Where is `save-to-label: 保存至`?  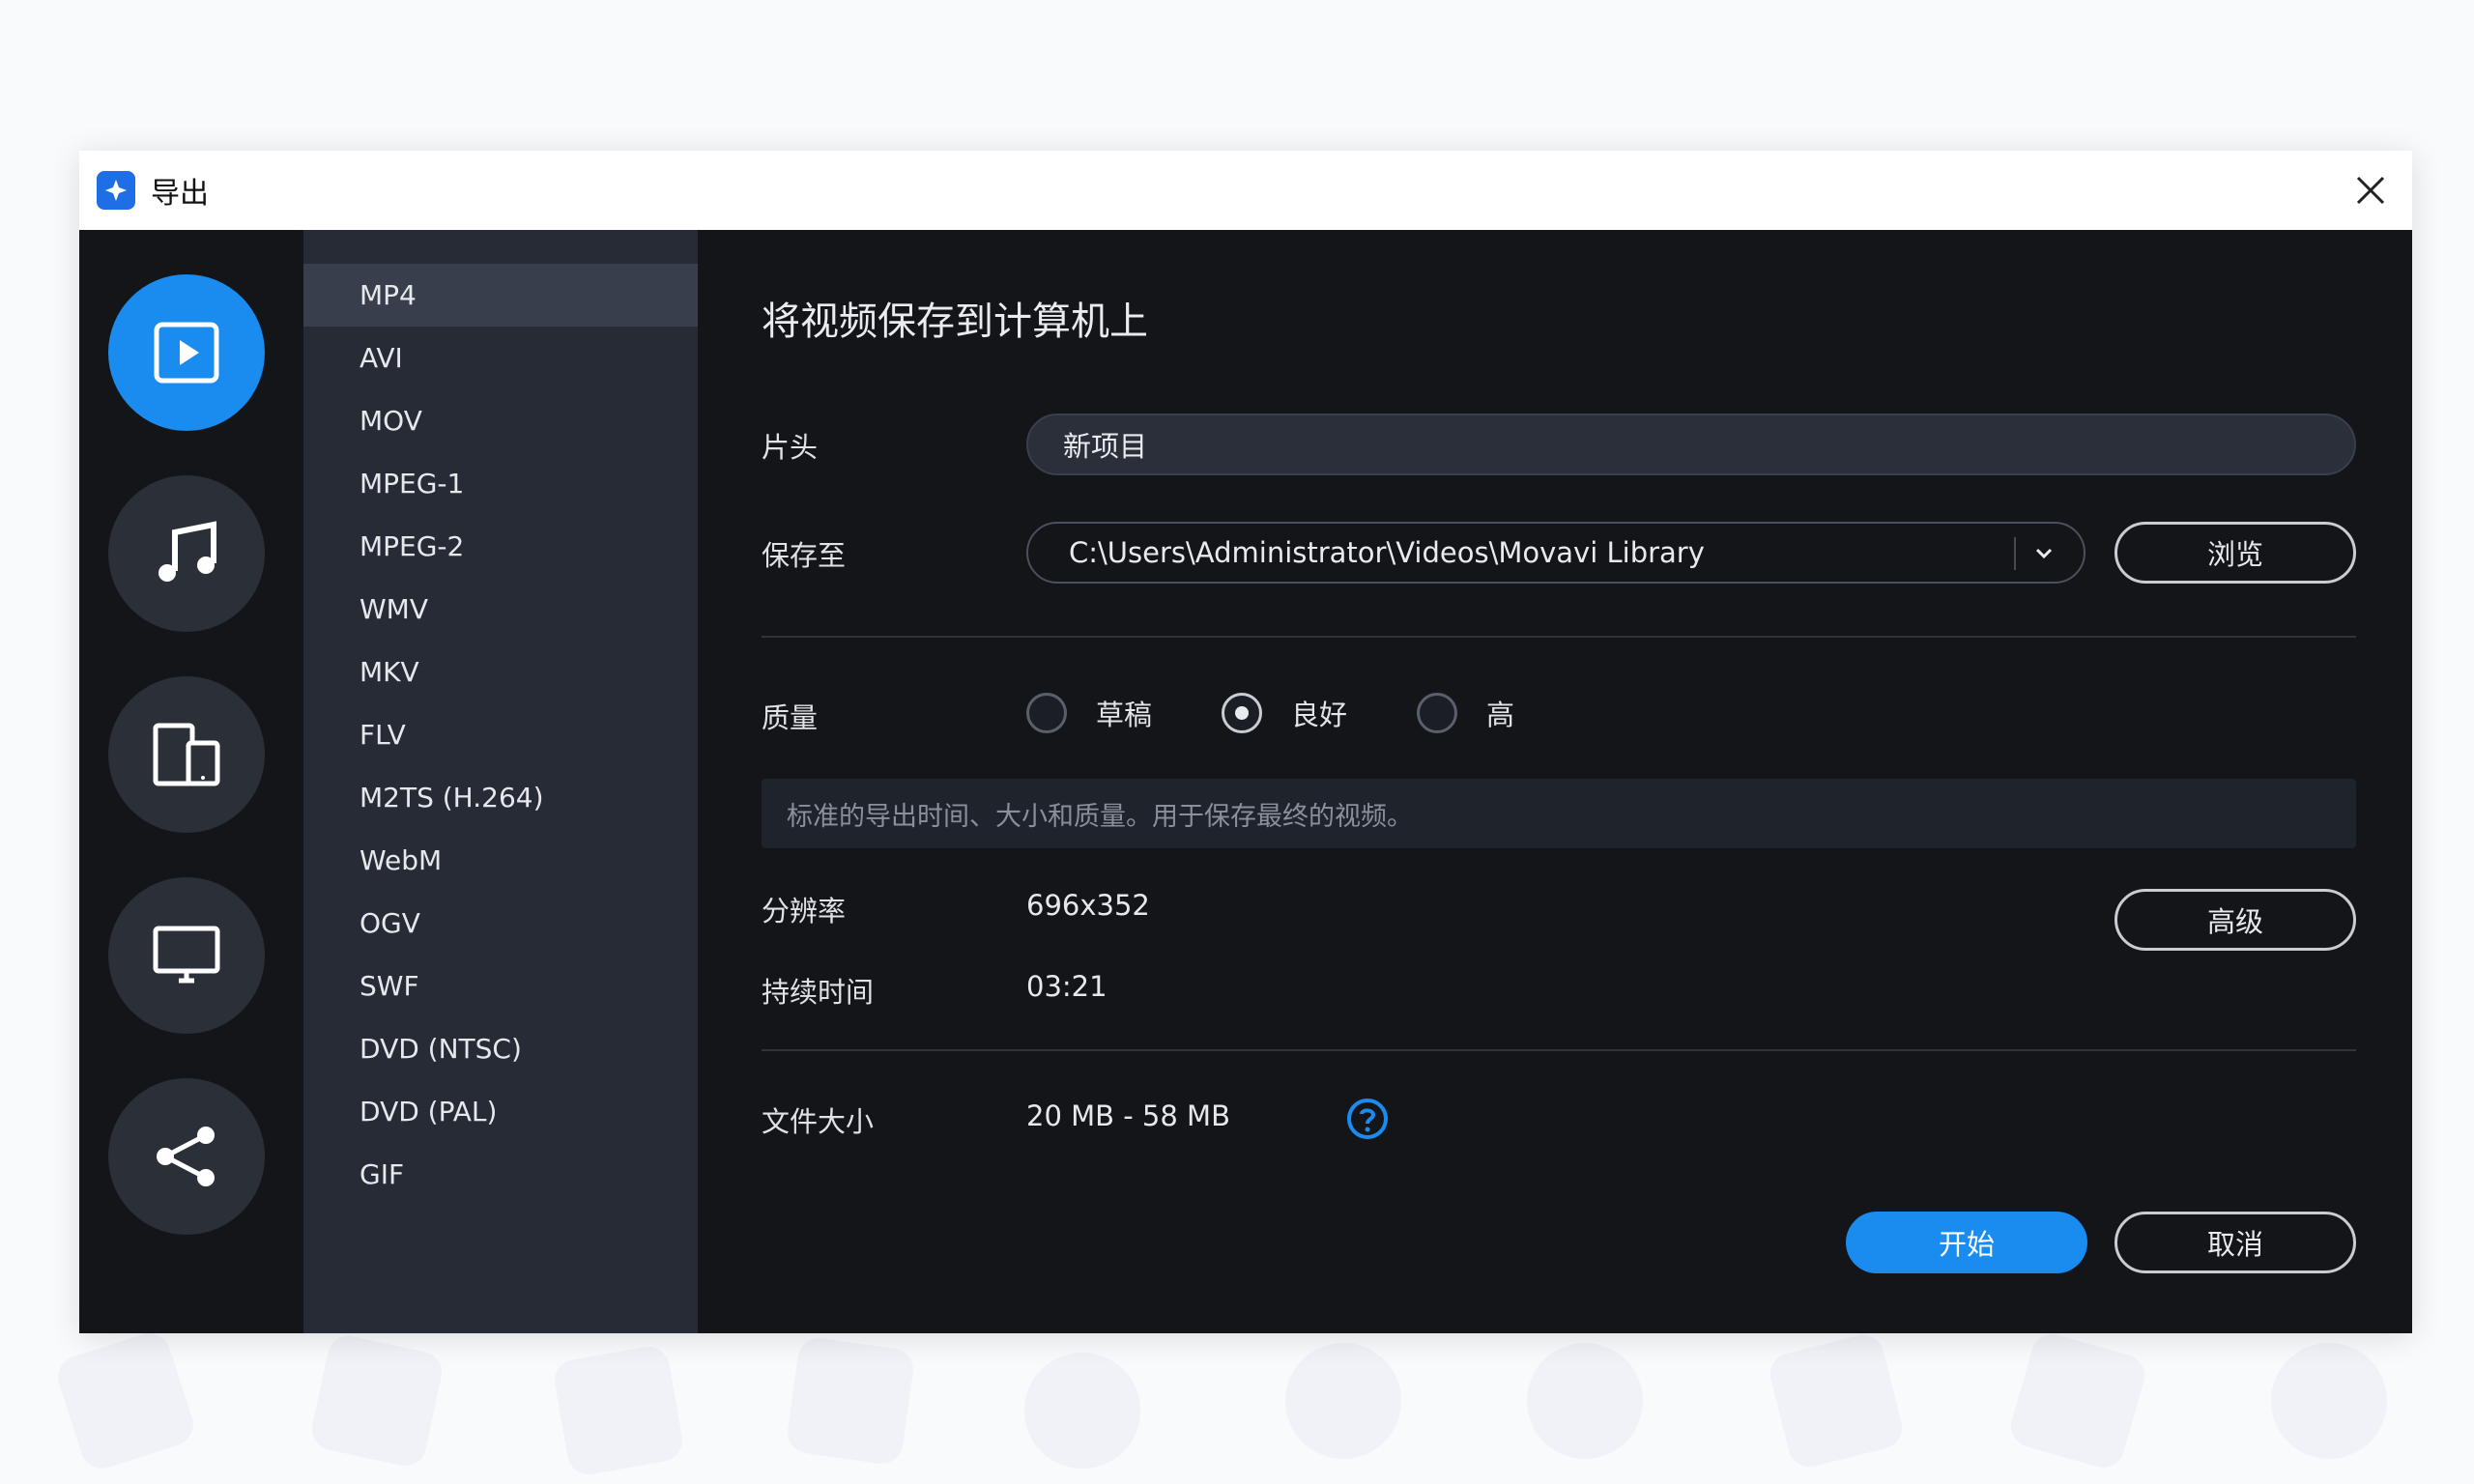
save-to-label: 保存至 is located at coordinates (805, 556).